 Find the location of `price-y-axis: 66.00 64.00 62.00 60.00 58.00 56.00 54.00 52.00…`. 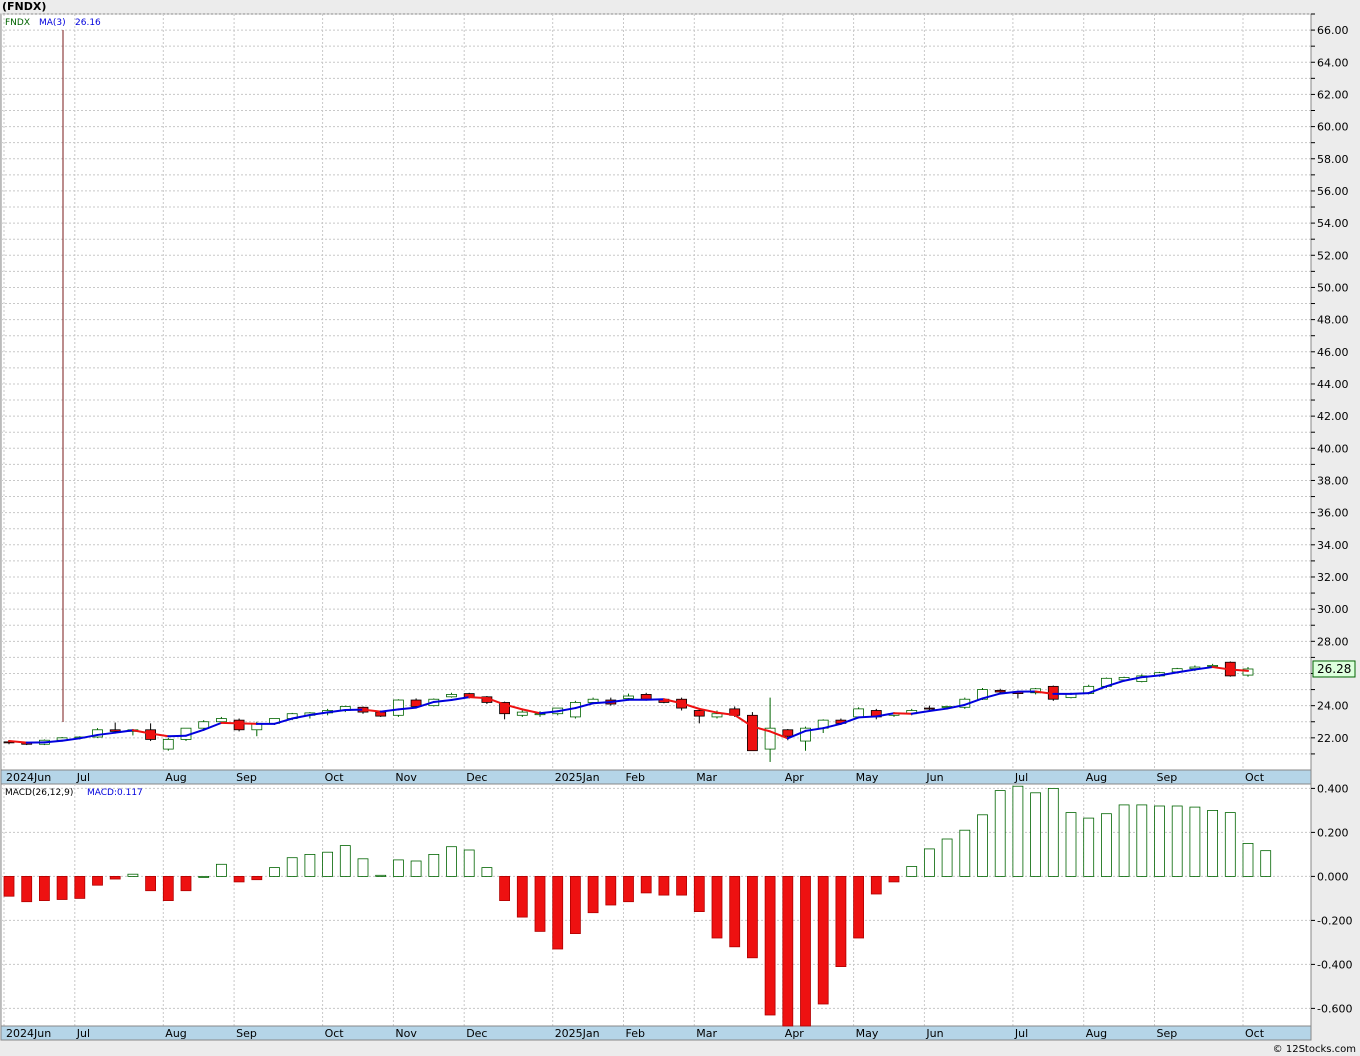

price-y-axis: 66.00 64.00 62.00 60.00 58.00 56.00 54.00 52.00… is located at coordinates (1330, 384).